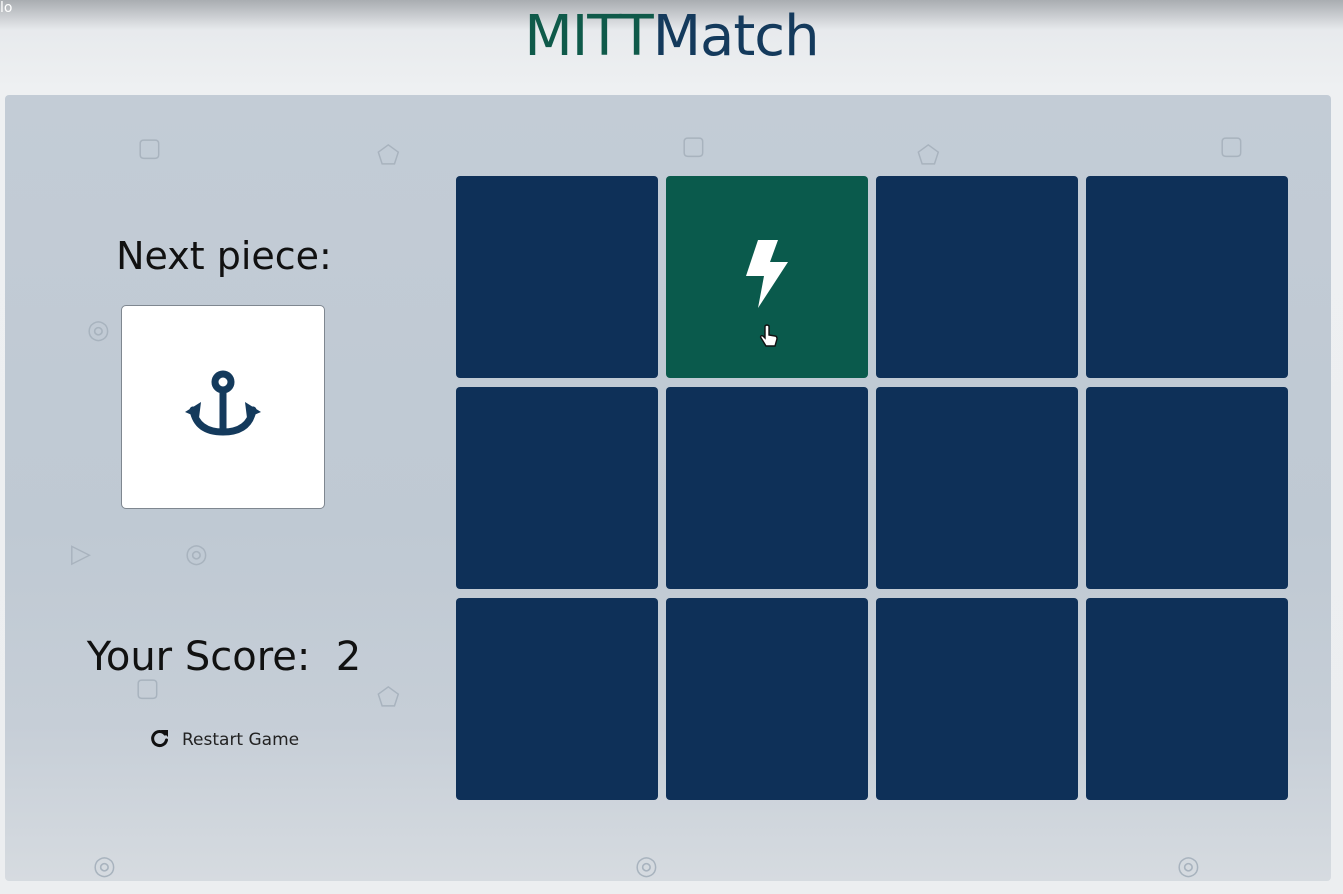 This screenshot has width=1343, height=894. What do you see at coordinates (241, 740) in the screenshot?
I see `restart-label: Restart Game` at bounding box center [241, 740].